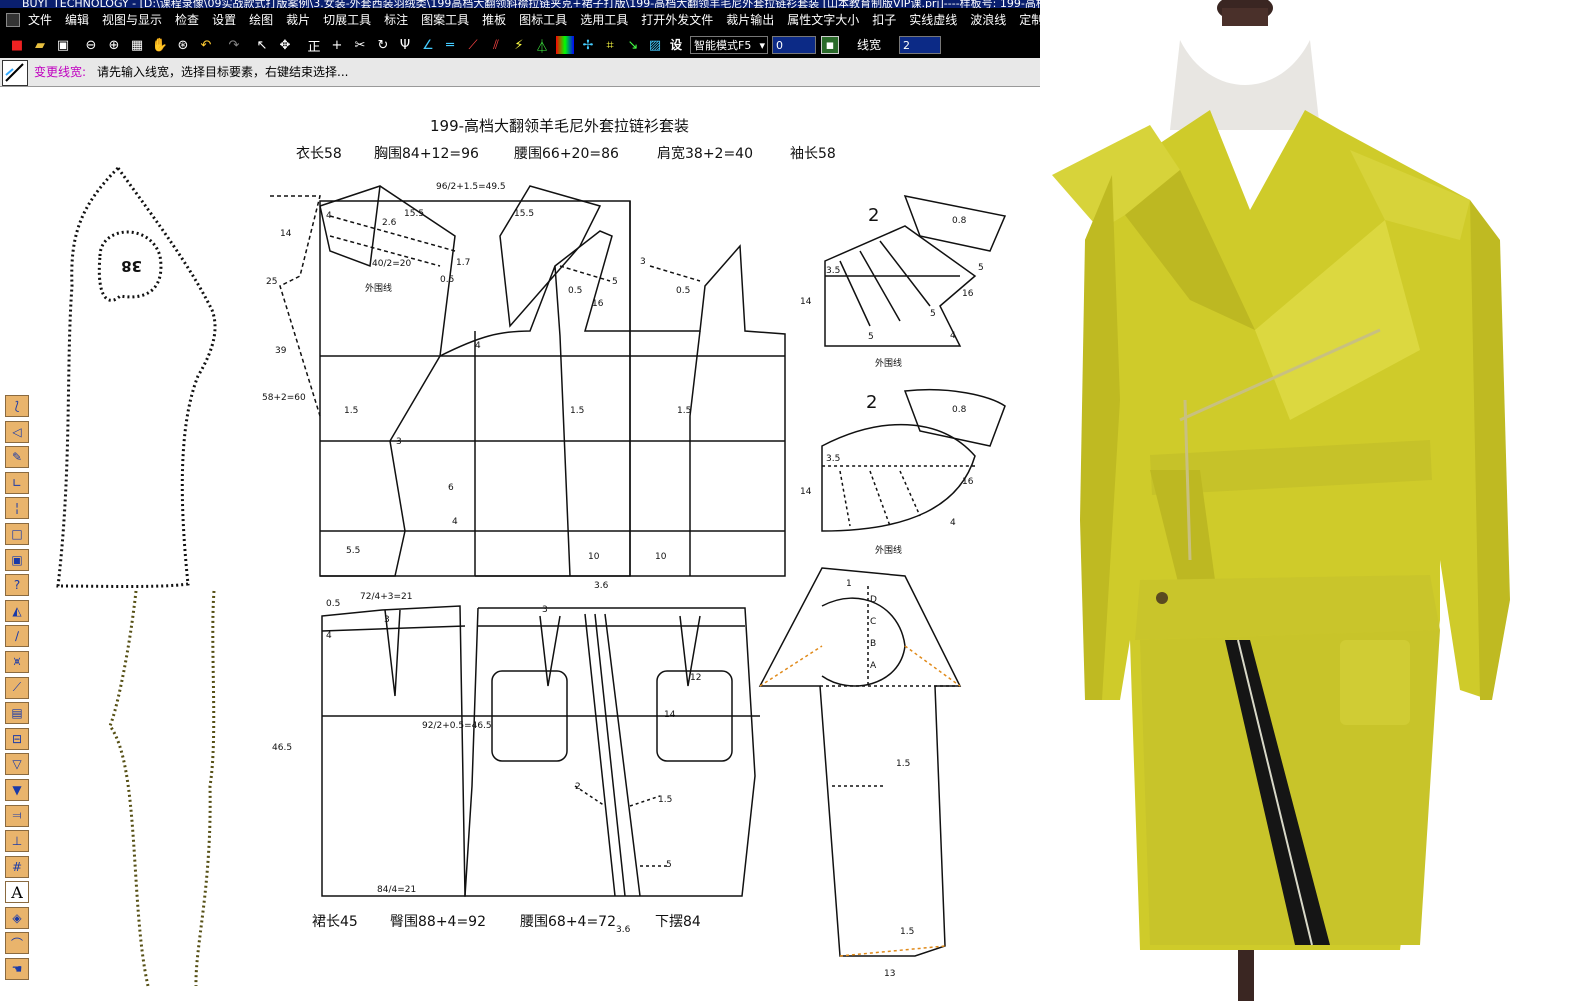 This screenshot has height=1001, width=1591. I want to click on mirror-icon: ⟋, so click(473, 45).